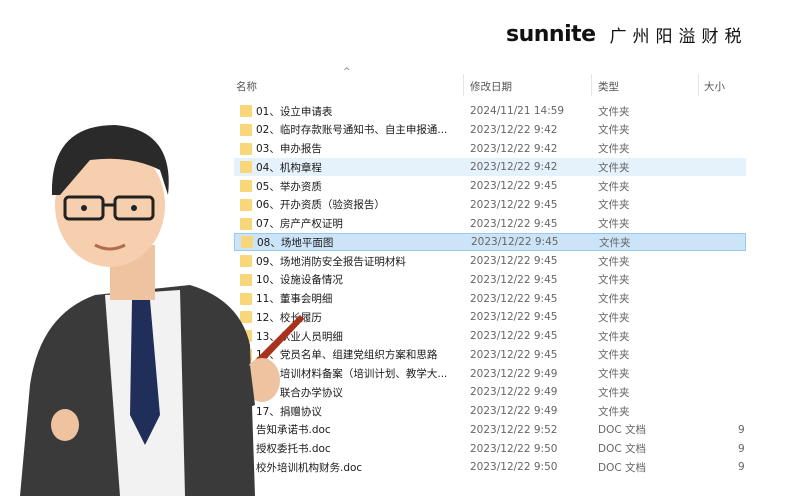 Image resolution: width=800 pixels, height=496 pixels. What do you see at coordinates (347, 72) in the screenshot?
I see `sort-ascending-icon: ^` at bounding box center [347, 72].